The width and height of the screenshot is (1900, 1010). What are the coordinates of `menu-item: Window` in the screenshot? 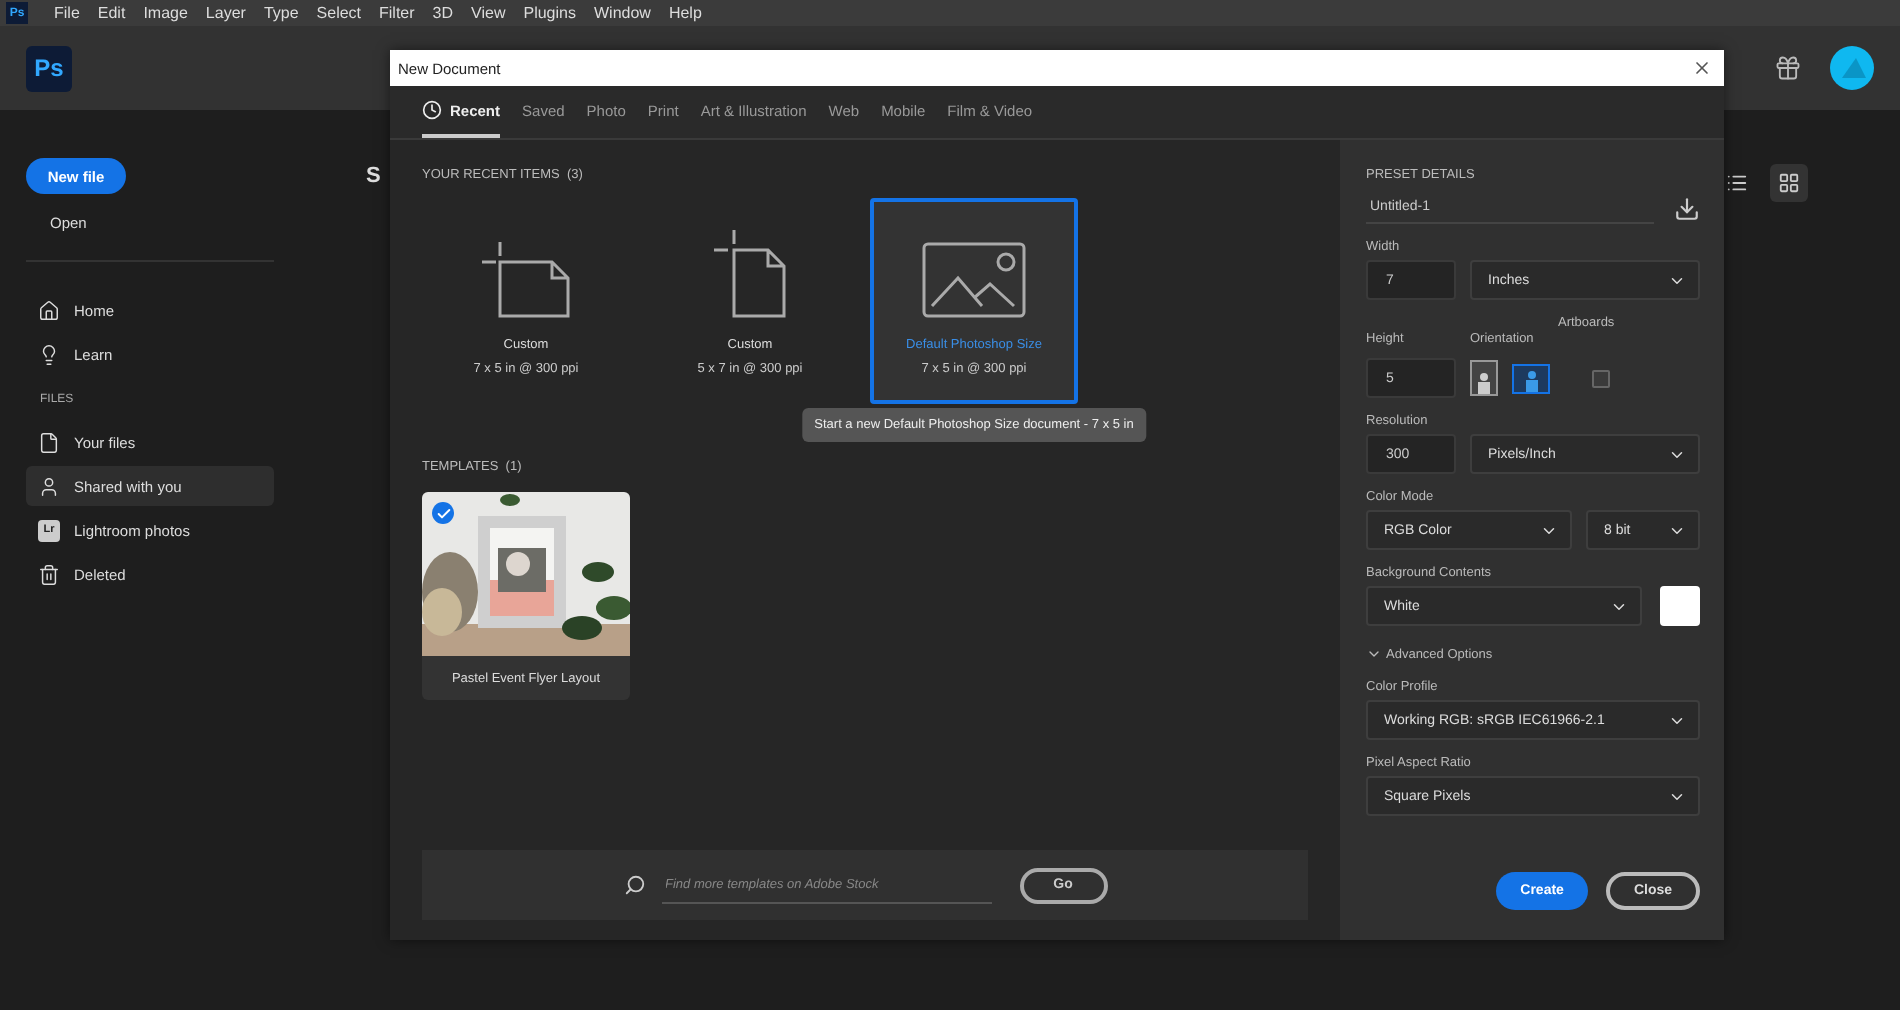 It's located at (622, 13).